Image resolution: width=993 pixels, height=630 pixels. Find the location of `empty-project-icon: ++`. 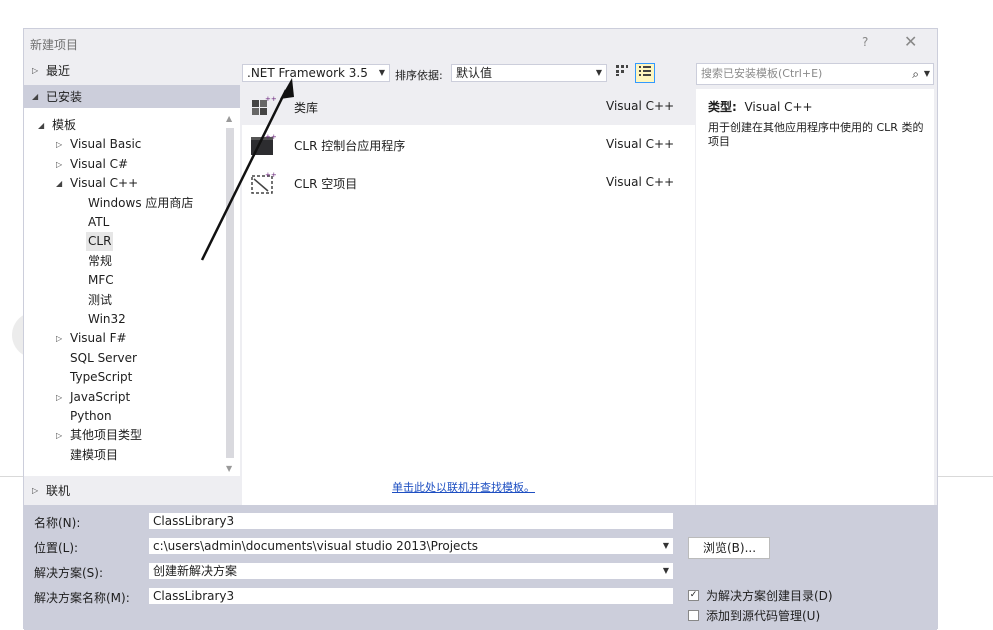

empty-project-icon: ++ is located at coordinates (263, 182).